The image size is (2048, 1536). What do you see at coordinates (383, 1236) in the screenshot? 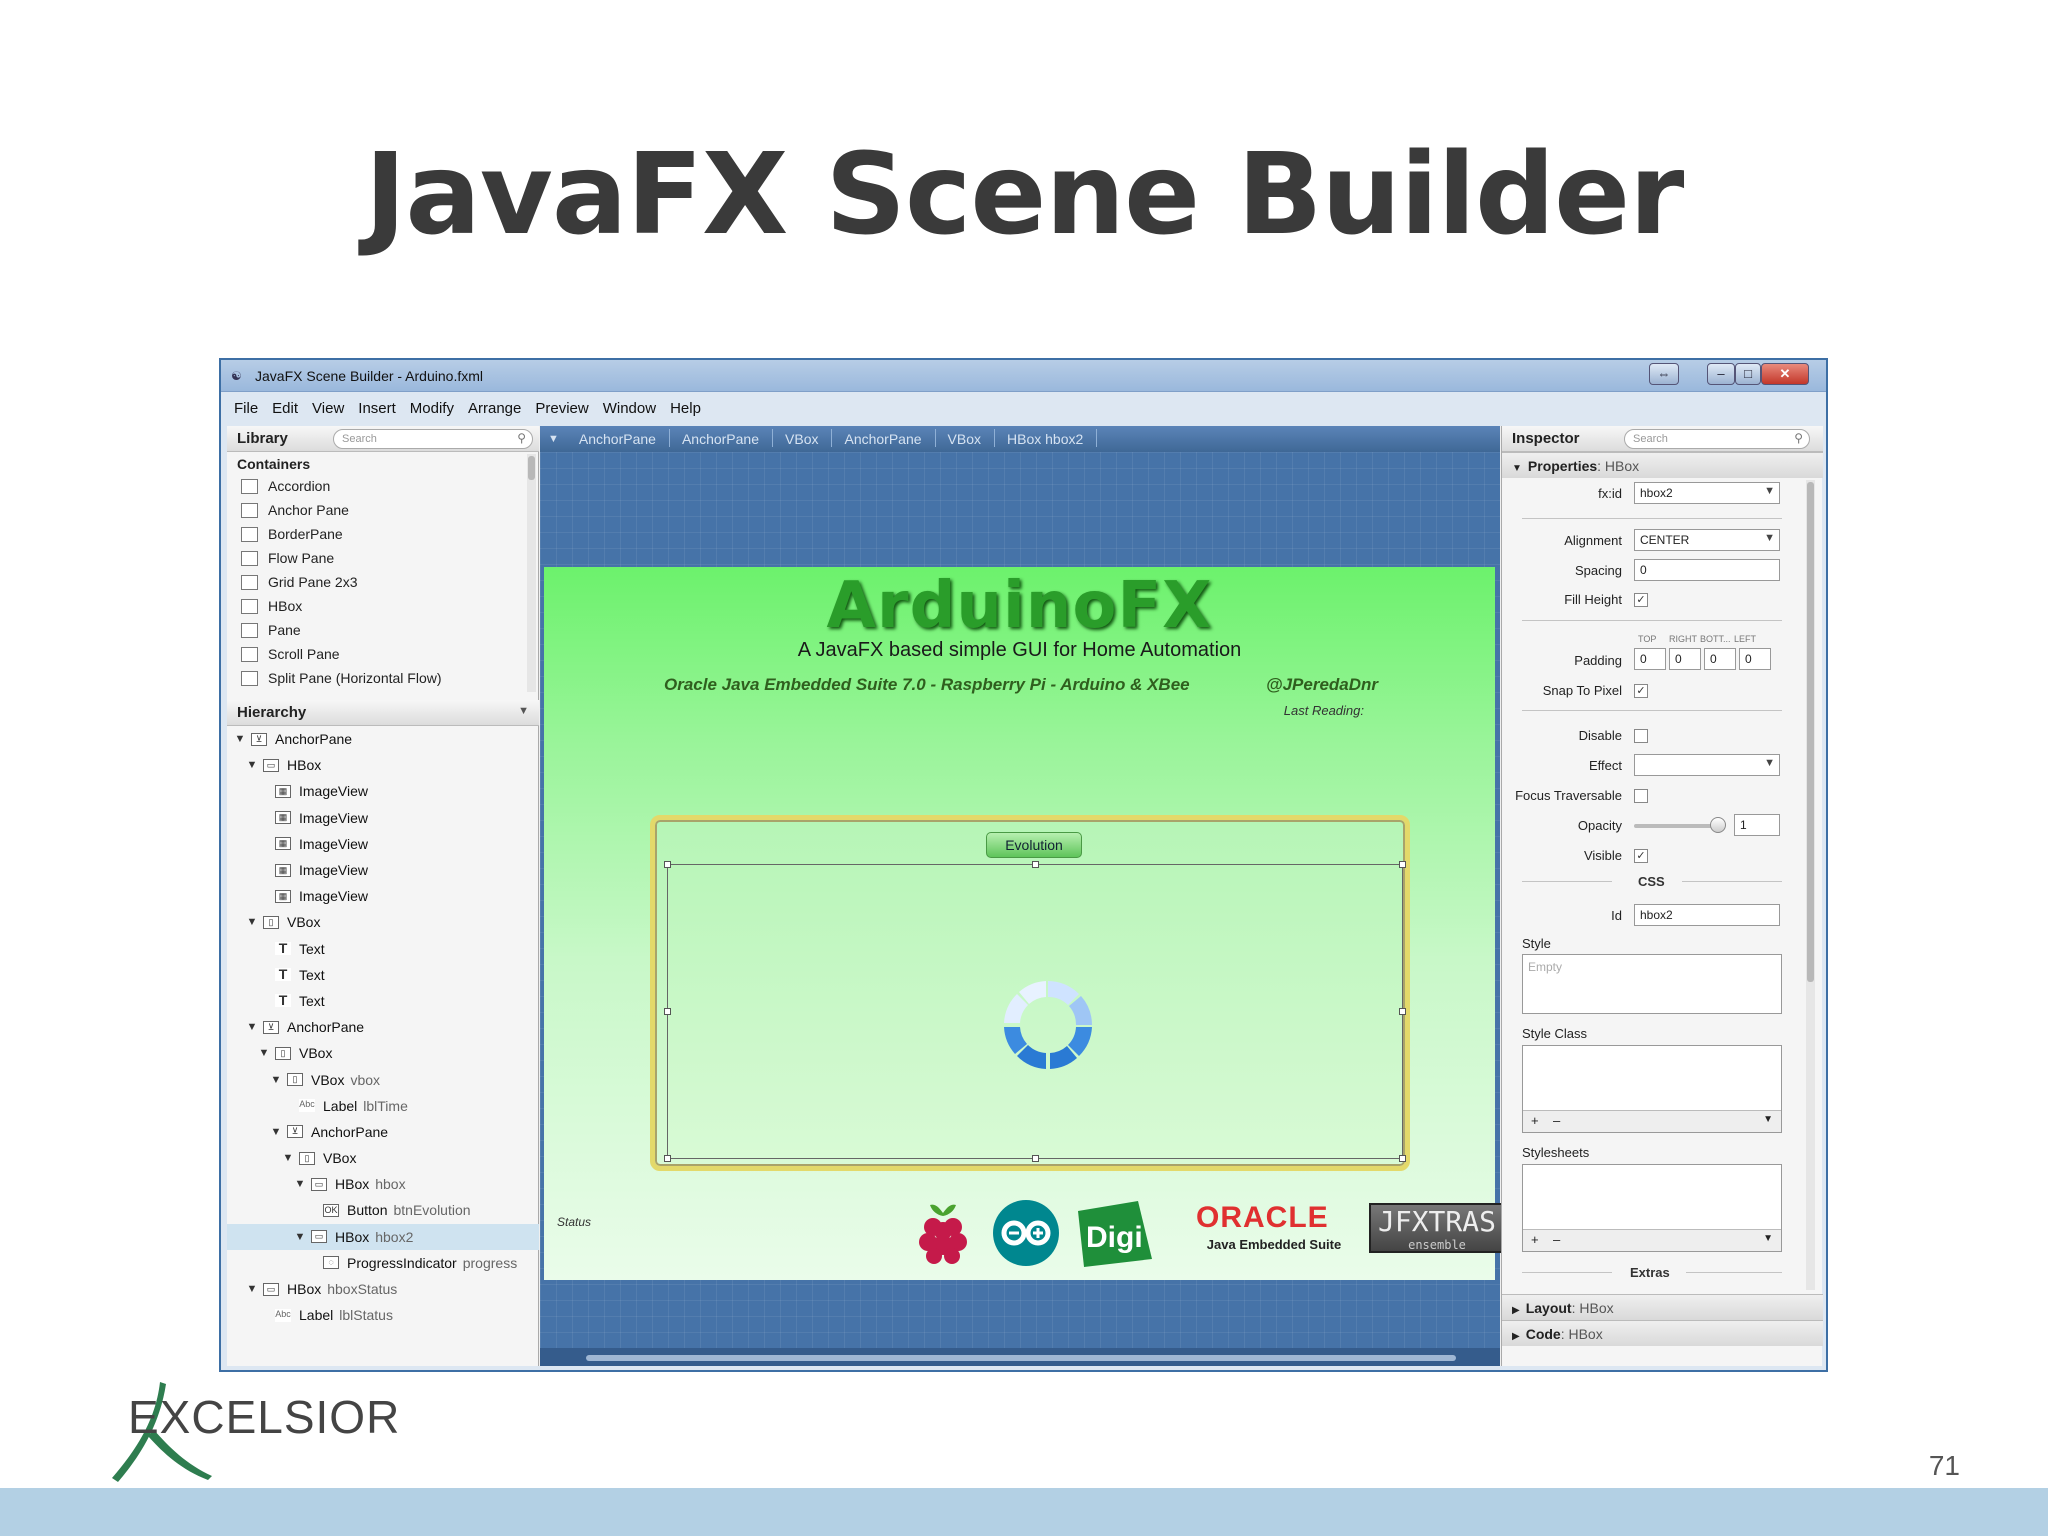
I see `hierarchy-node-hbox: ▼ ▭ HBox hbox2` at bounding box center [383, 1236].